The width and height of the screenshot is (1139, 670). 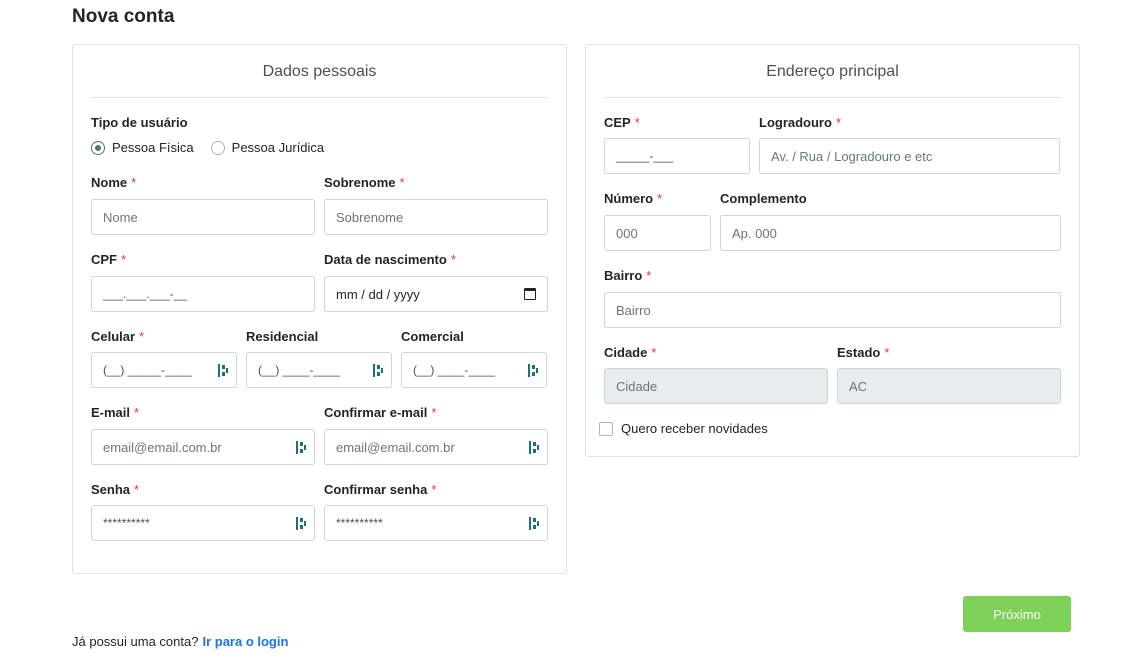 I want to click on email-label: E-mail *, so click(x=115, y=412).